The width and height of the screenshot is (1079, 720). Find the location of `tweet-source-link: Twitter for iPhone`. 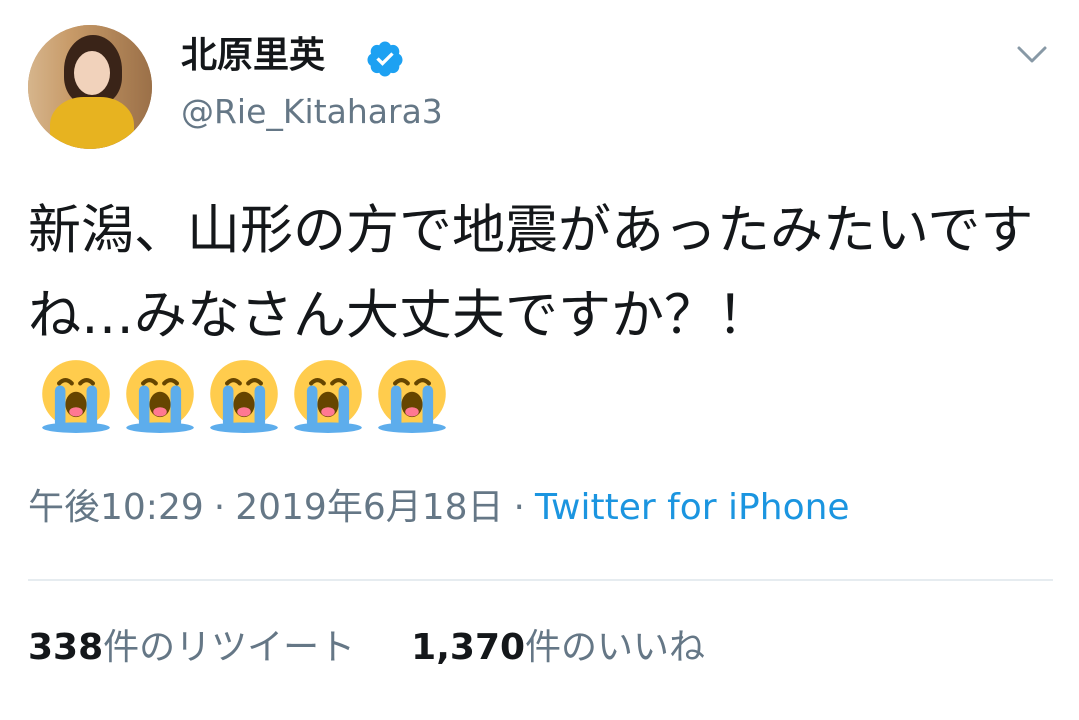

tweet-source-link: Twitter for iPhone is located at coordinates (692, 507).